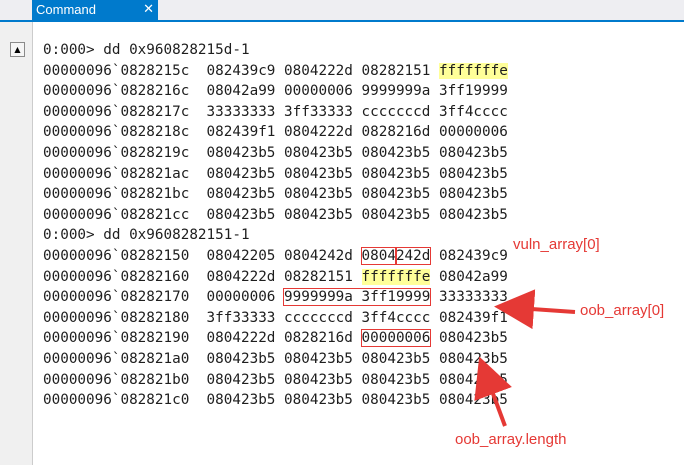  What do you see at coordinates (413, 255) in the screenshot?
I see `vuln-array-low-box: 242d` at bounding box center [413, 255].